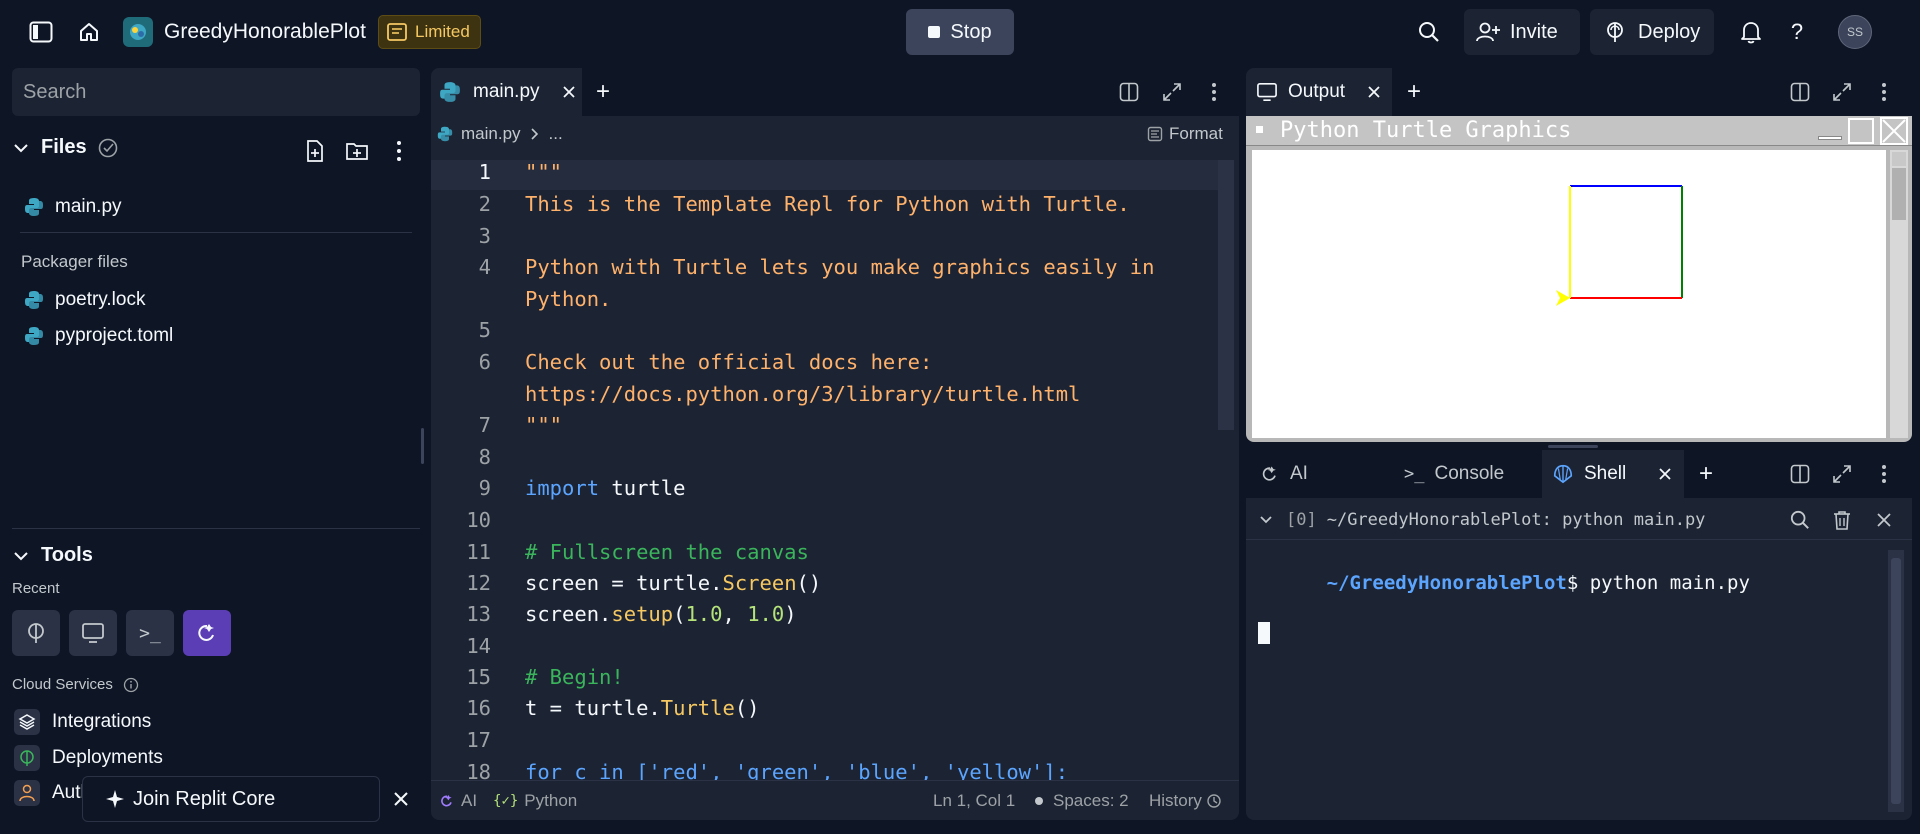 The width and height of the screenshot is (1920, 834). I want to click on more-vertical-icon, so click(1884, 92).